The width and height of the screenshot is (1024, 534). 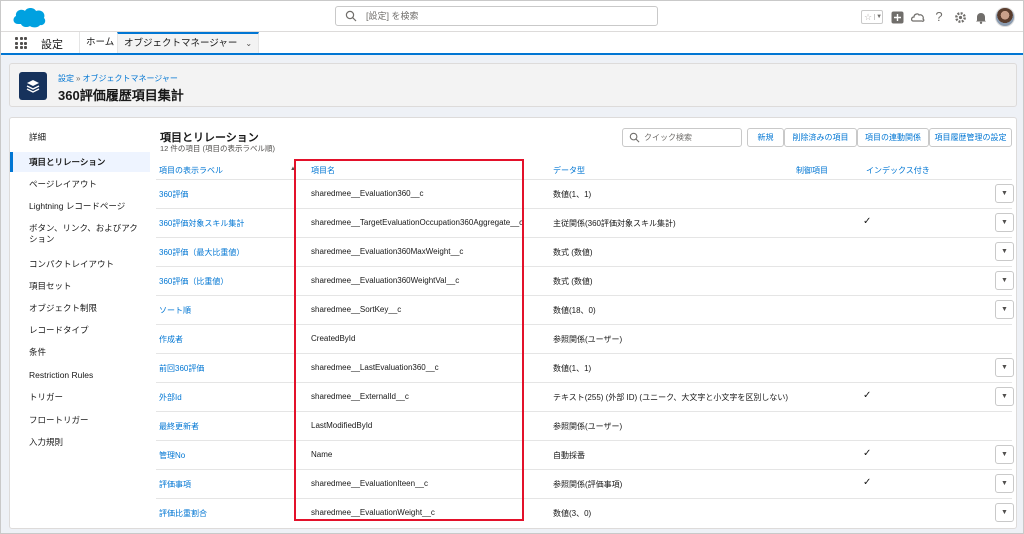 What do you see at coordinates (356, 309) in the screenshot?
I see `field-api-name: sharedmee__SortKey__c` at bounding box center [356, 309].